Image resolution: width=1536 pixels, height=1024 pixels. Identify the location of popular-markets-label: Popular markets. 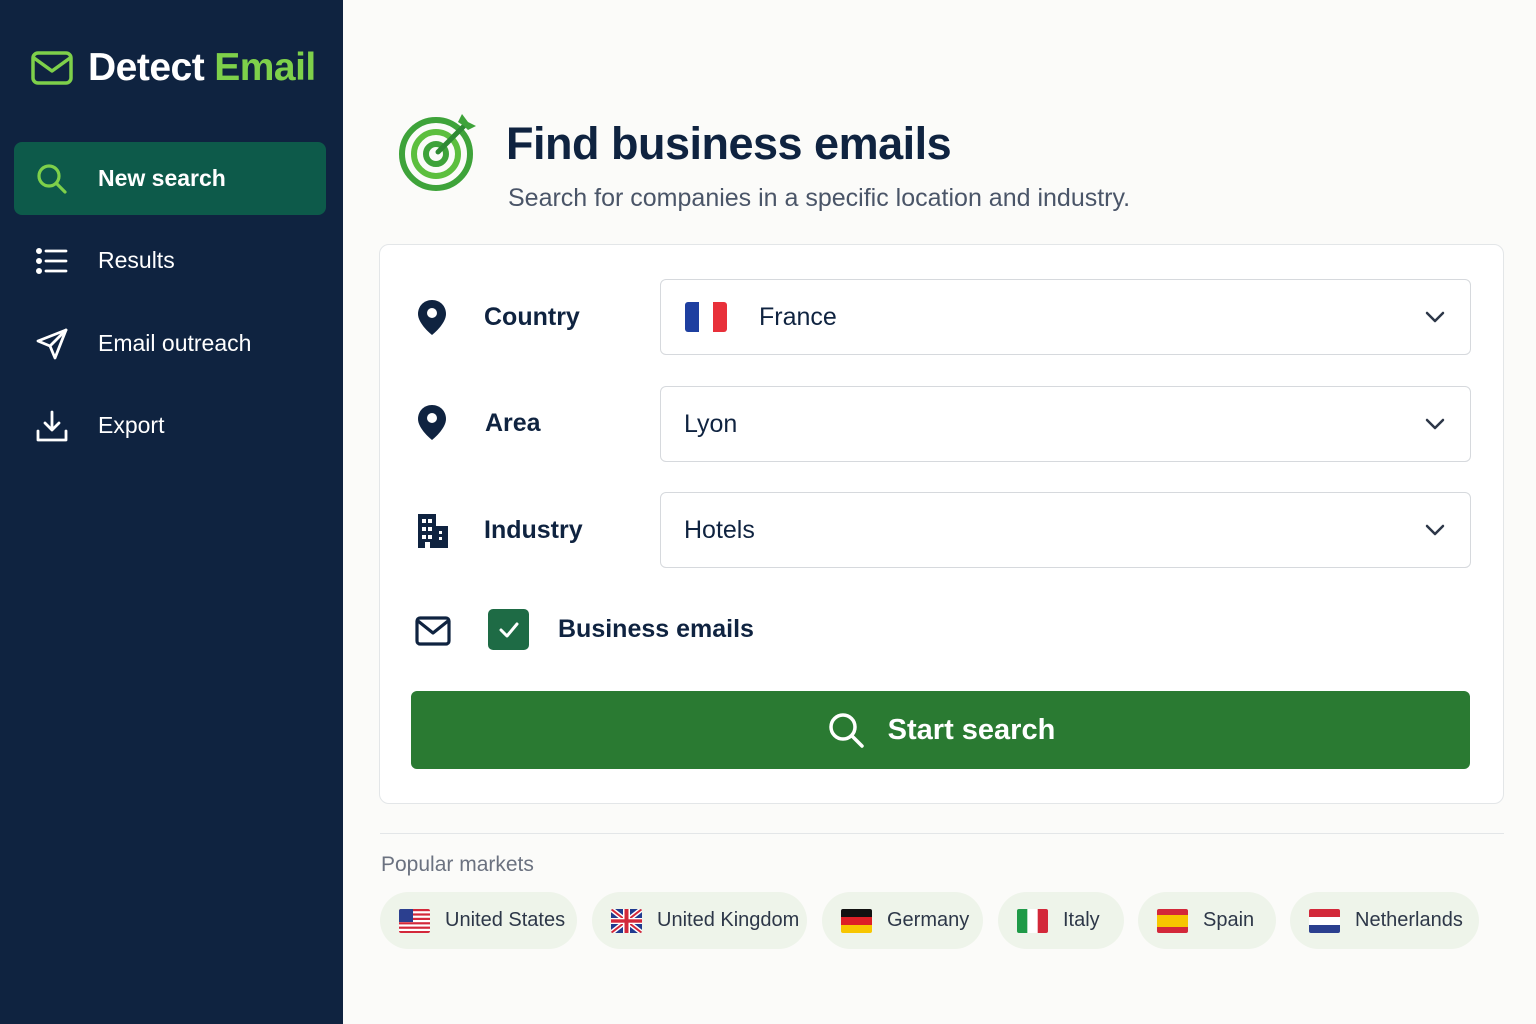
(457, 864).